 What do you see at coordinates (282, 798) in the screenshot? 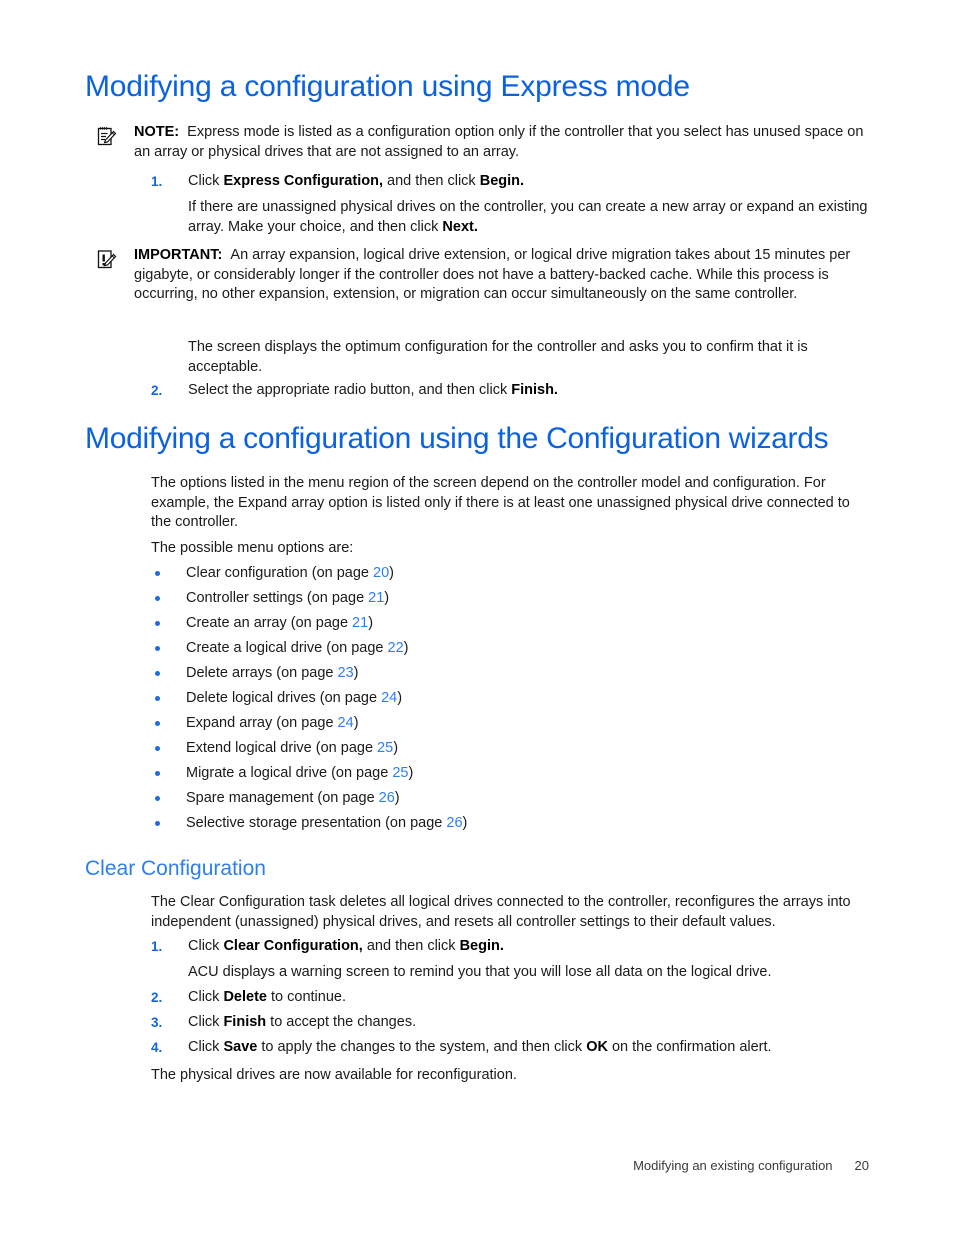
I see `list-item-text: Spare management (on page` at bounding box center [282, 798].